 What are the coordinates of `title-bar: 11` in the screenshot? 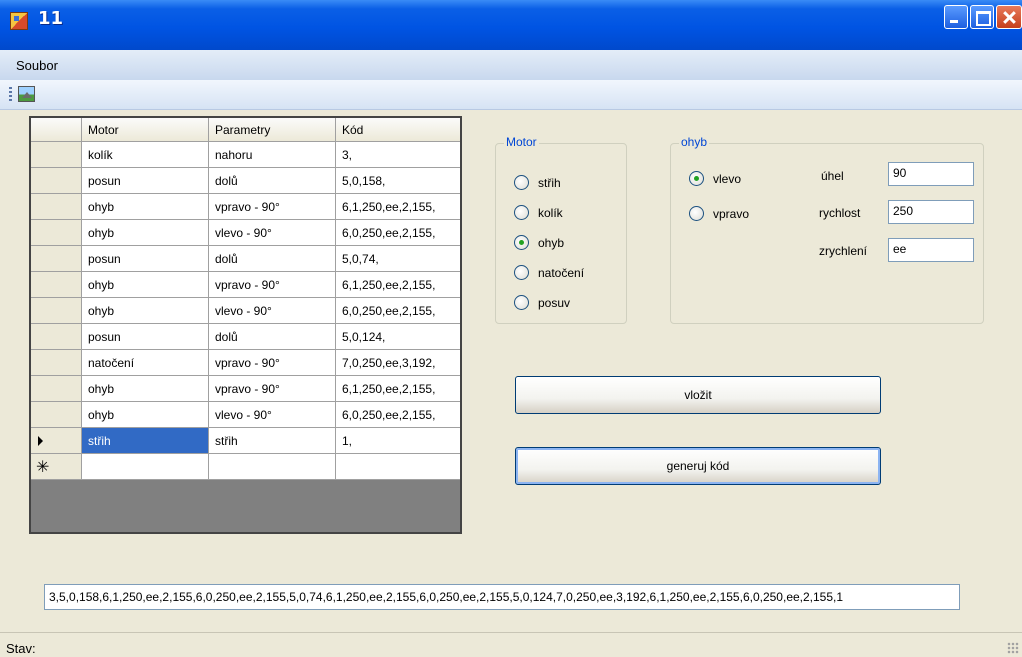 It's located at (511, 25).